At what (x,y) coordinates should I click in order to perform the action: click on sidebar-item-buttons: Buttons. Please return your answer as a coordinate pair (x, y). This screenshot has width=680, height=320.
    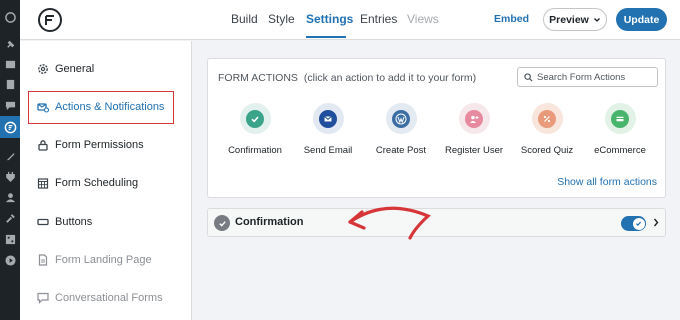
    Looking at the image, I should click on (64, 222).